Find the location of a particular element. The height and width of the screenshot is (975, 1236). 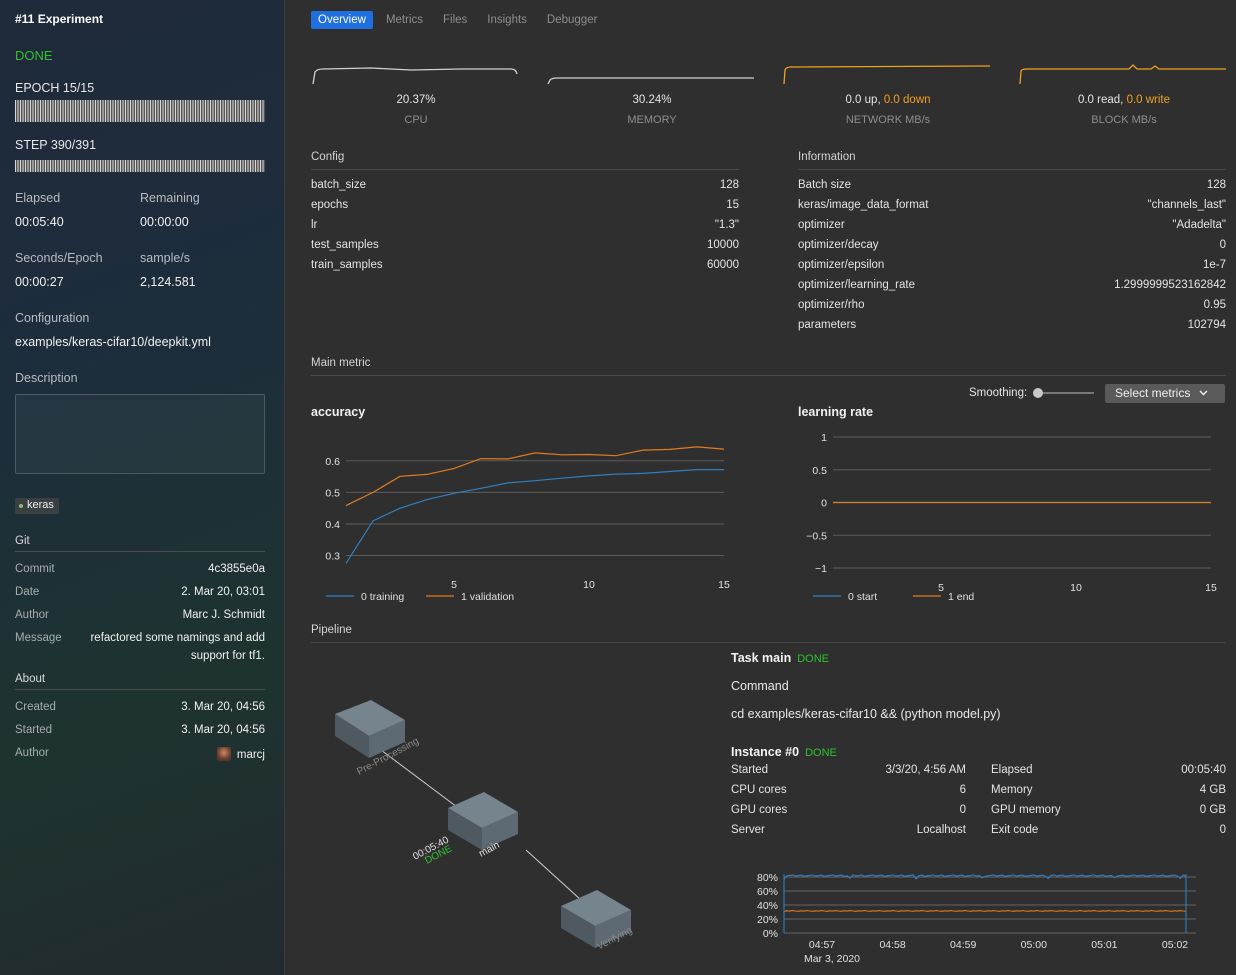

tab-overview: Overview is located at coordinates (342, 20).